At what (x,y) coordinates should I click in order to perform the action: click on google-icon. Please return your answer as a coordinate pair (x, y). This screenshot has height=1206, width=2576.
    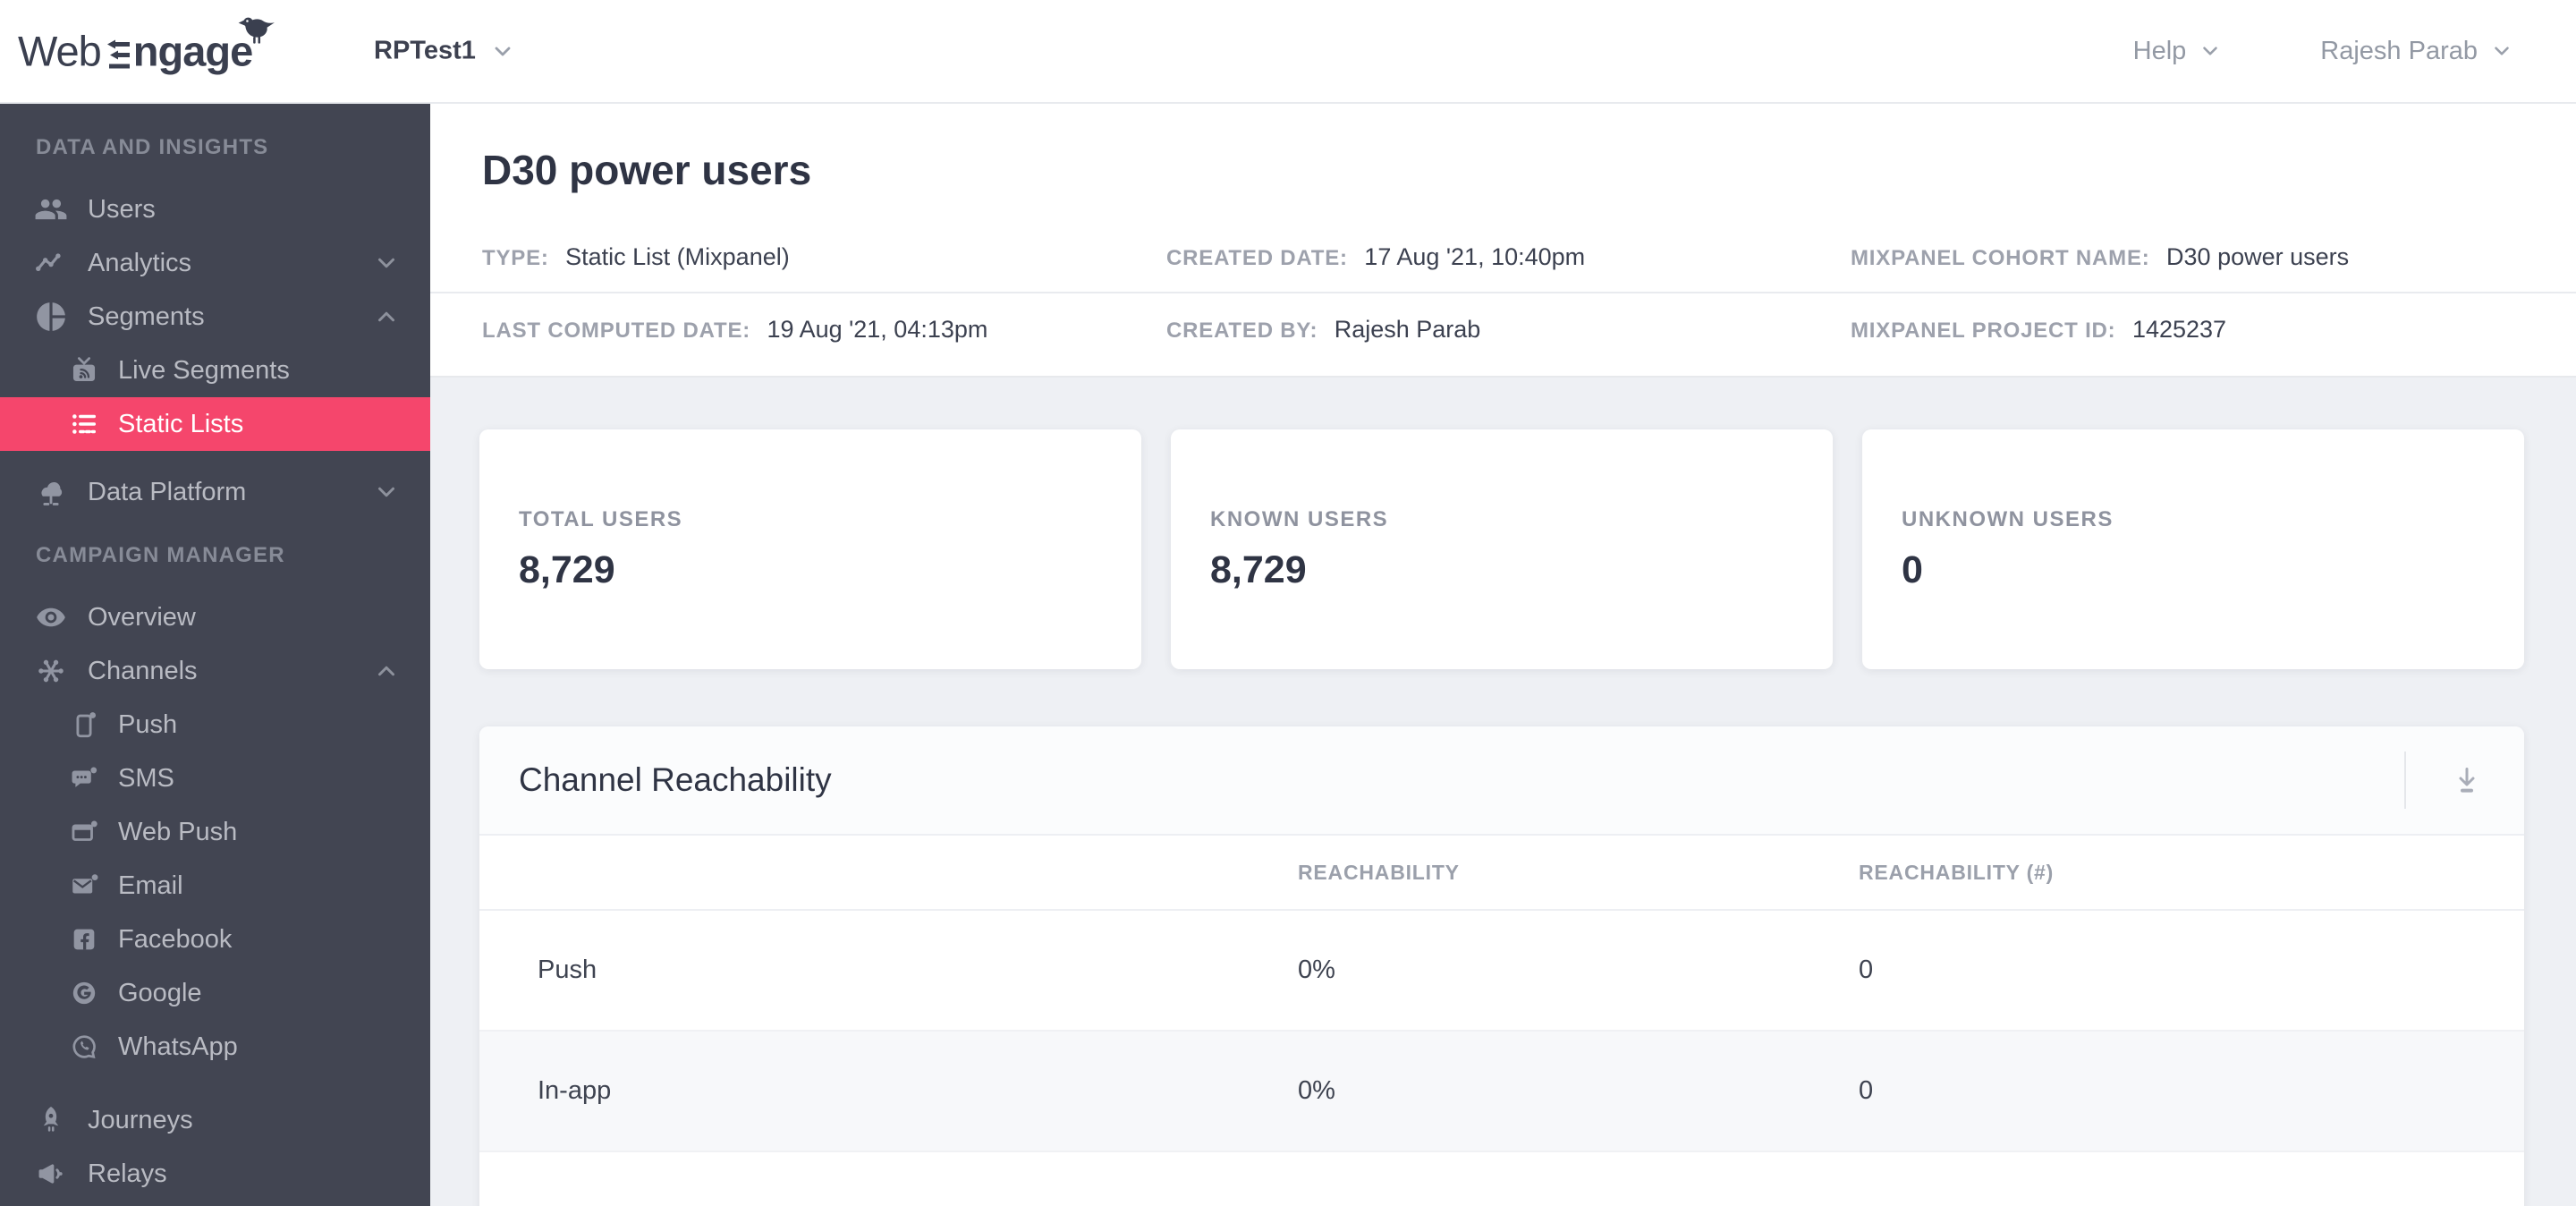
    Looking at the image, I should click on (84, 993).